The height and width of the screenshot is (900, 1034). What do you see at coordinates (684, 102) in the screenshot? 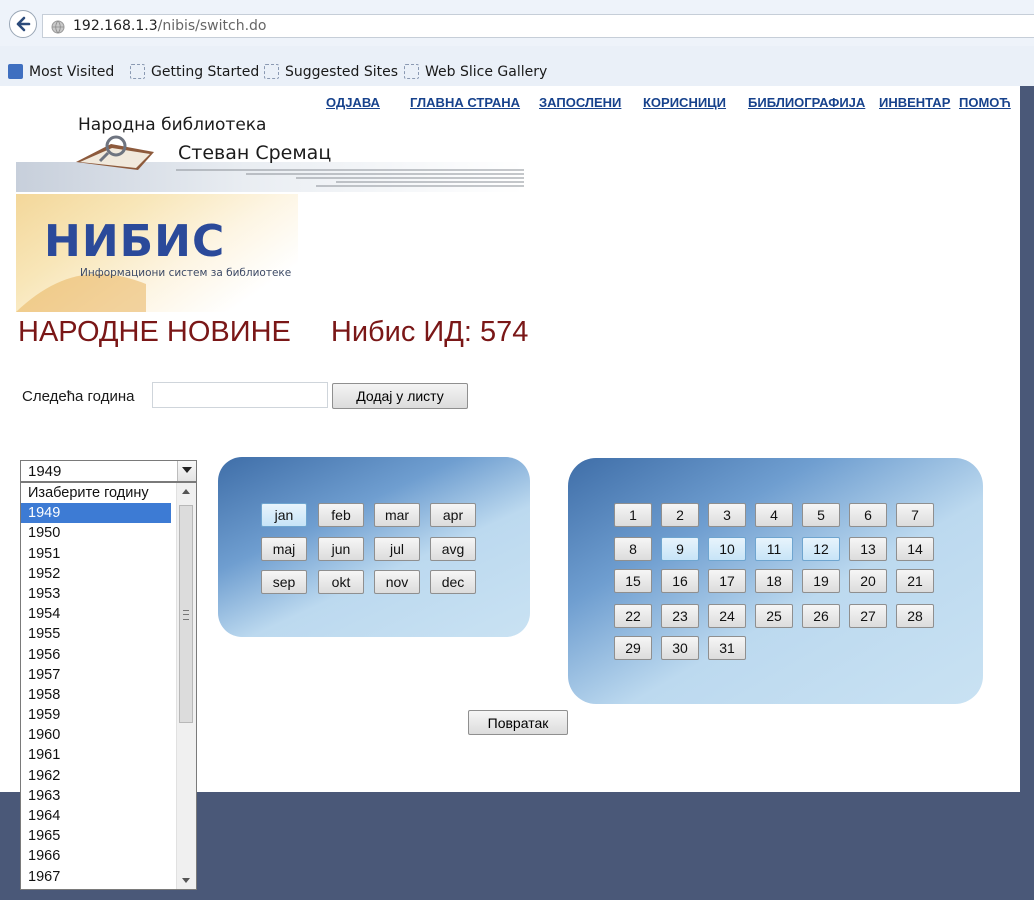
I see `nav-users: КОРИСНИЦИ` at bounding box center [684, 102].